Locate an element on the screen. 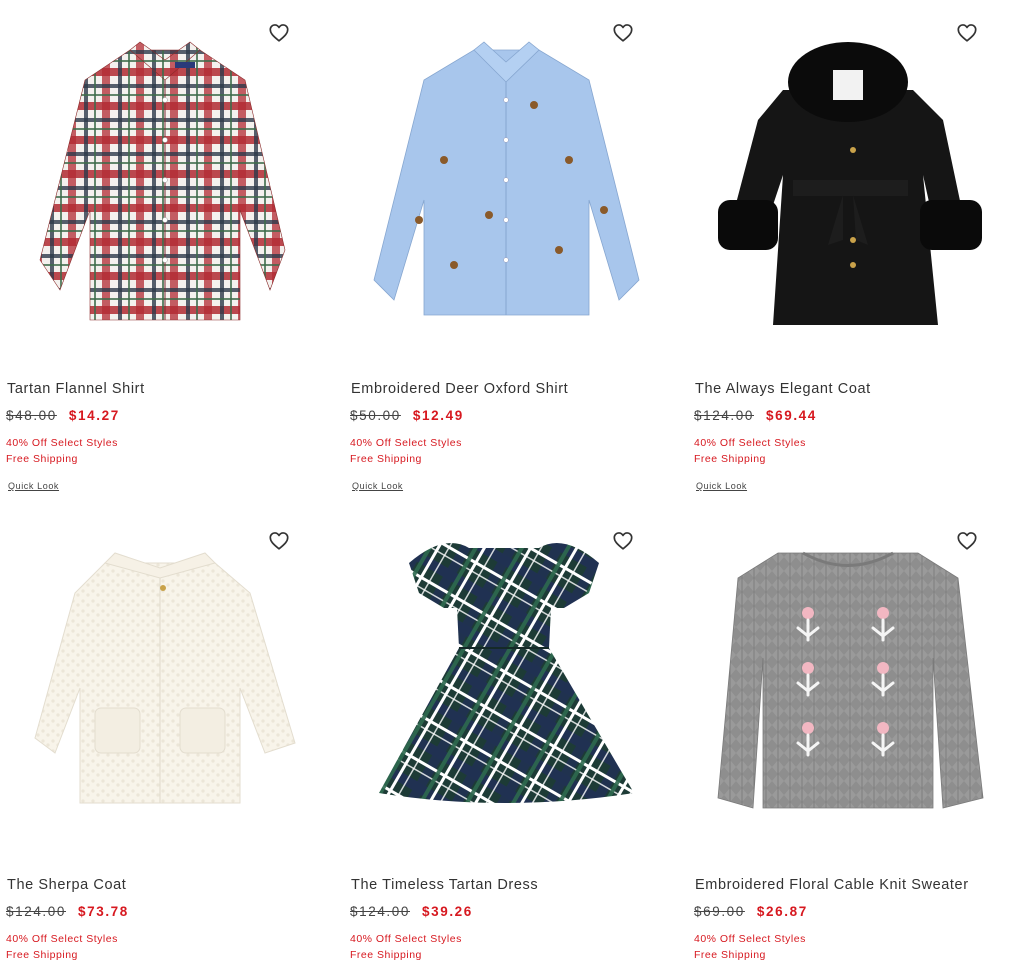  price-row: $124.00 $39.26 is located at coordinates (411, 911).